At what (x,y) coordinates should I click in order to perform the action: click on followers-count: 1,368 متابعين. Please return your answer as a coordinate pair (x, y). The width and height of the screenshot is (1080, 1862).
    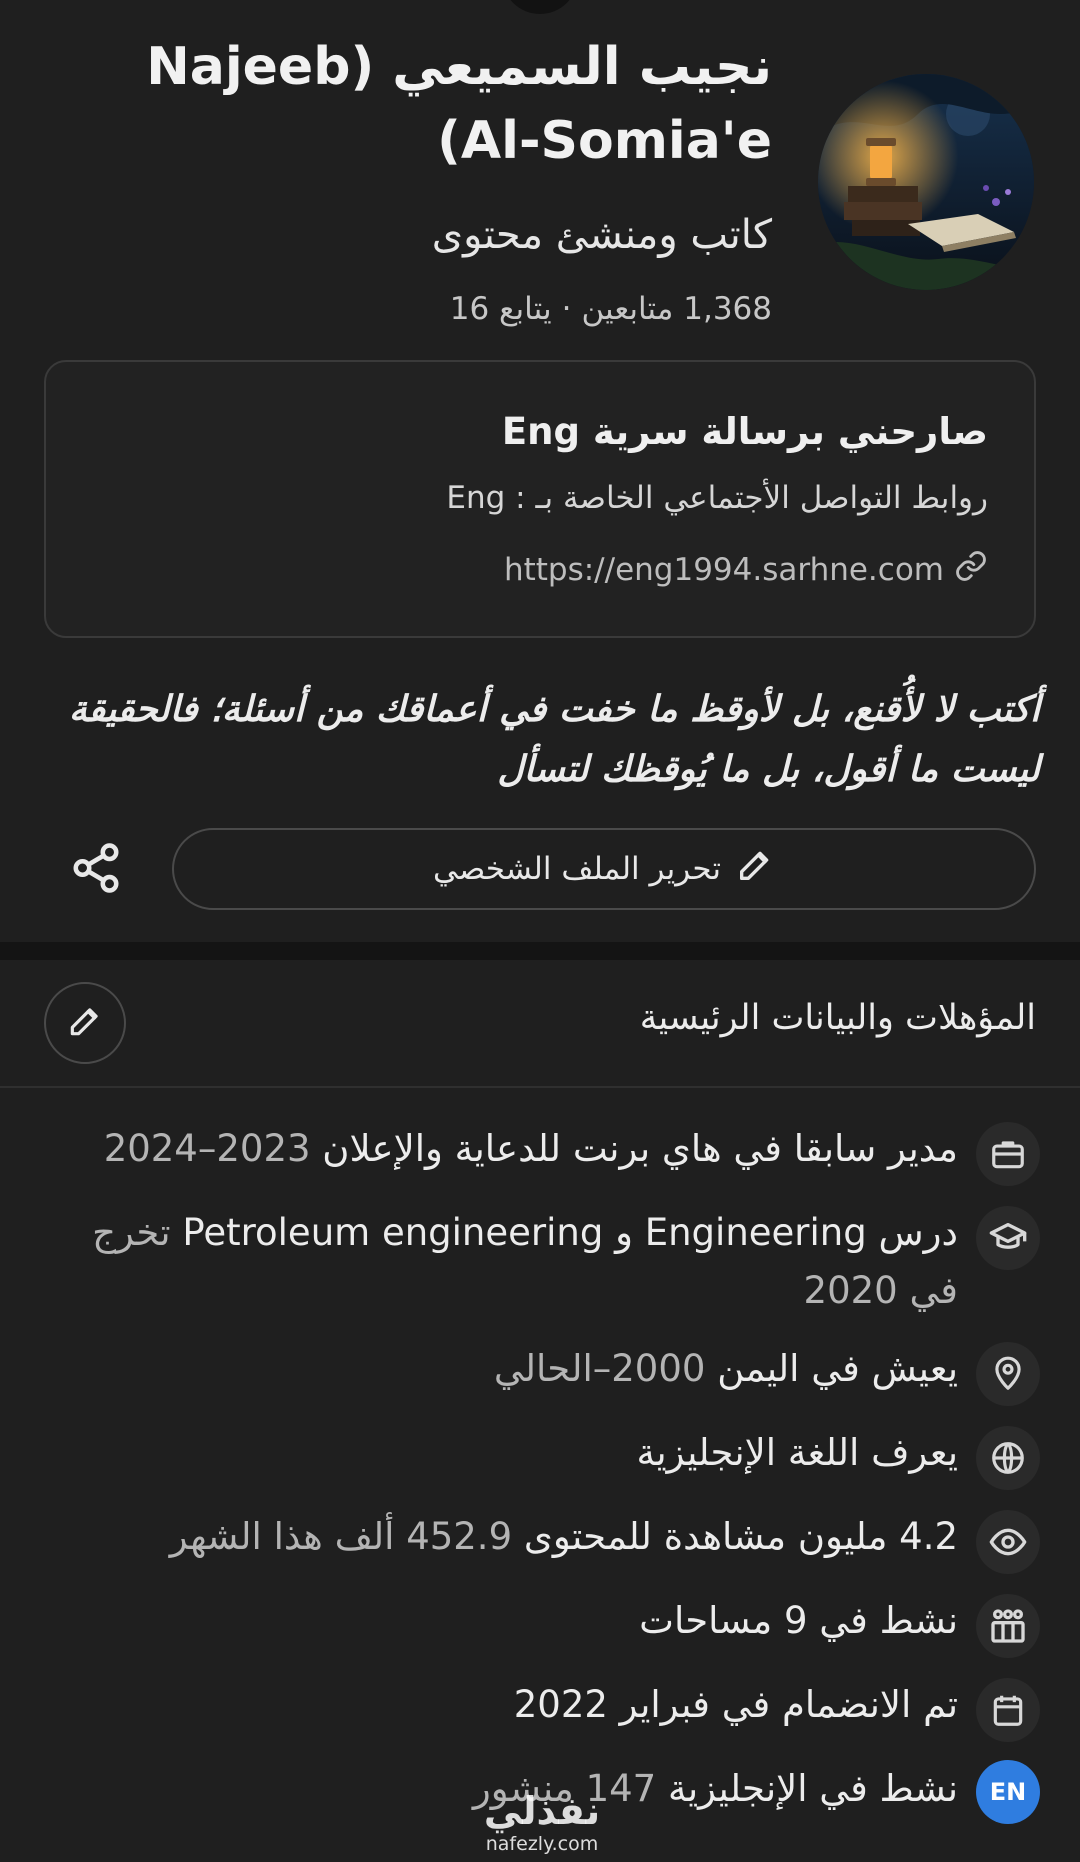
    Looking at the image, I should click on (676, 309).